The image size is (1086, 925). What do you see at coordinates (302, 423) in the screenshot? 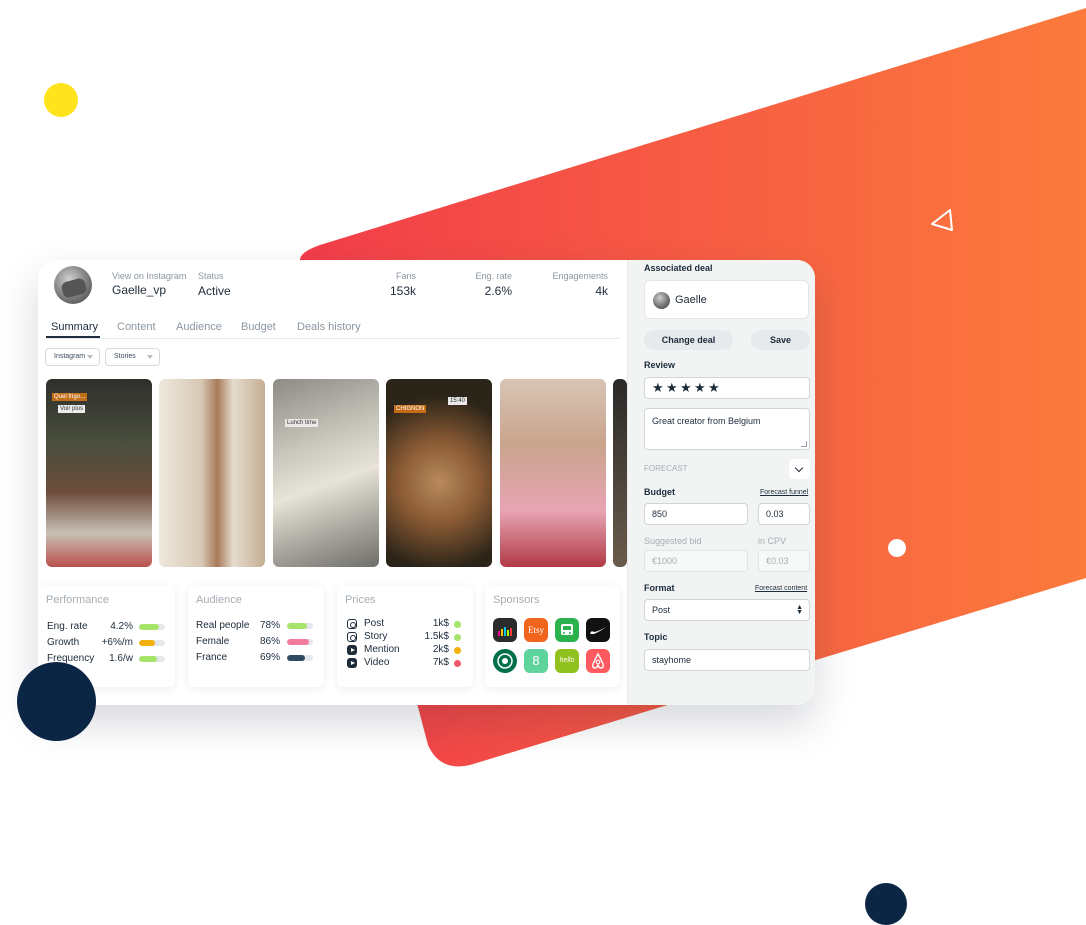
I see `story-caption: Lunch time` at bounding box center [302, 423].